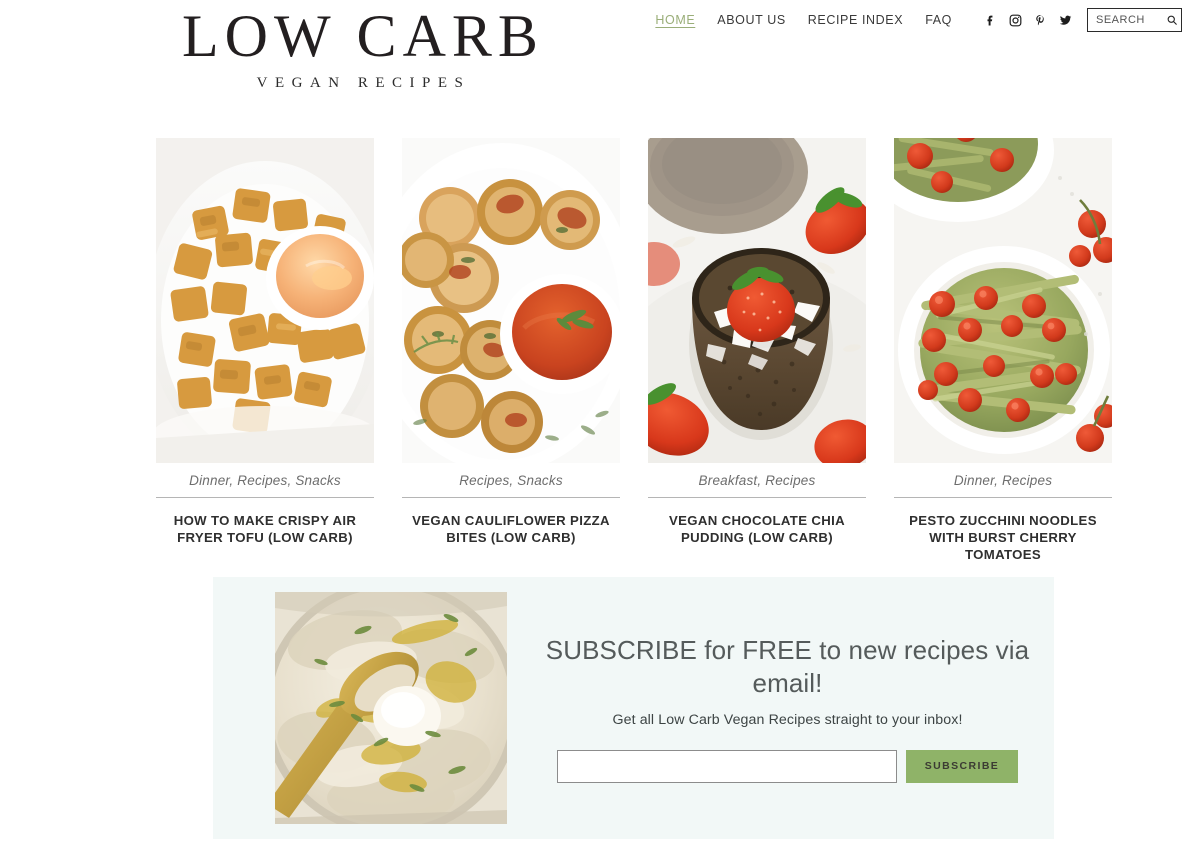  I want to click on facebook-icon, so click(990, 20).